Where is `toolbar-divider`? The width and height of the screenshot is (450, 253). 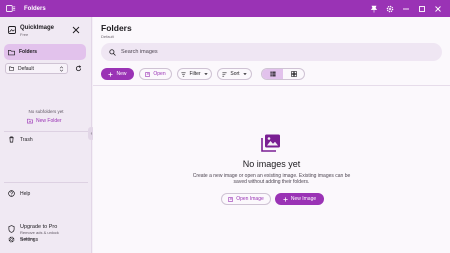 toolbar-divider is located at coordinates (271, 85).